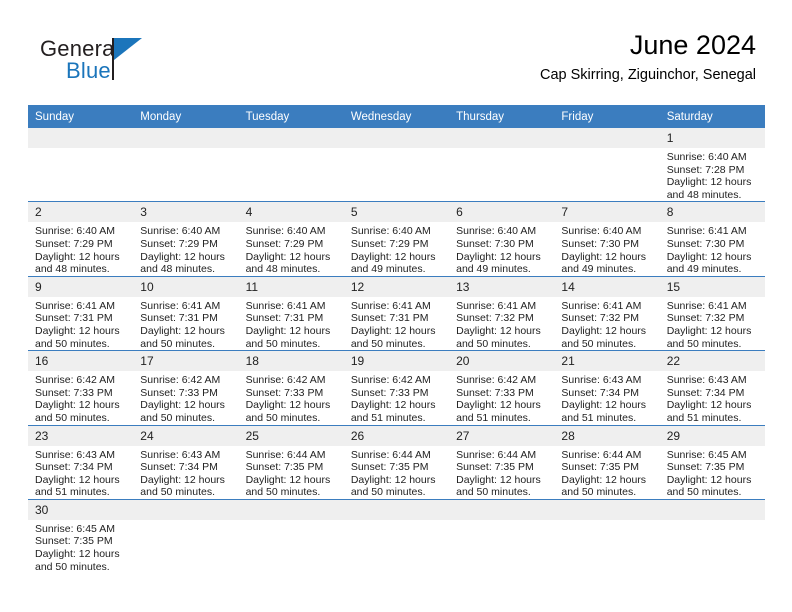 The height and width of the screenshot is (612, 792). I want to click on weekday-header-tuesday: Tuesday, so click(291, 116).